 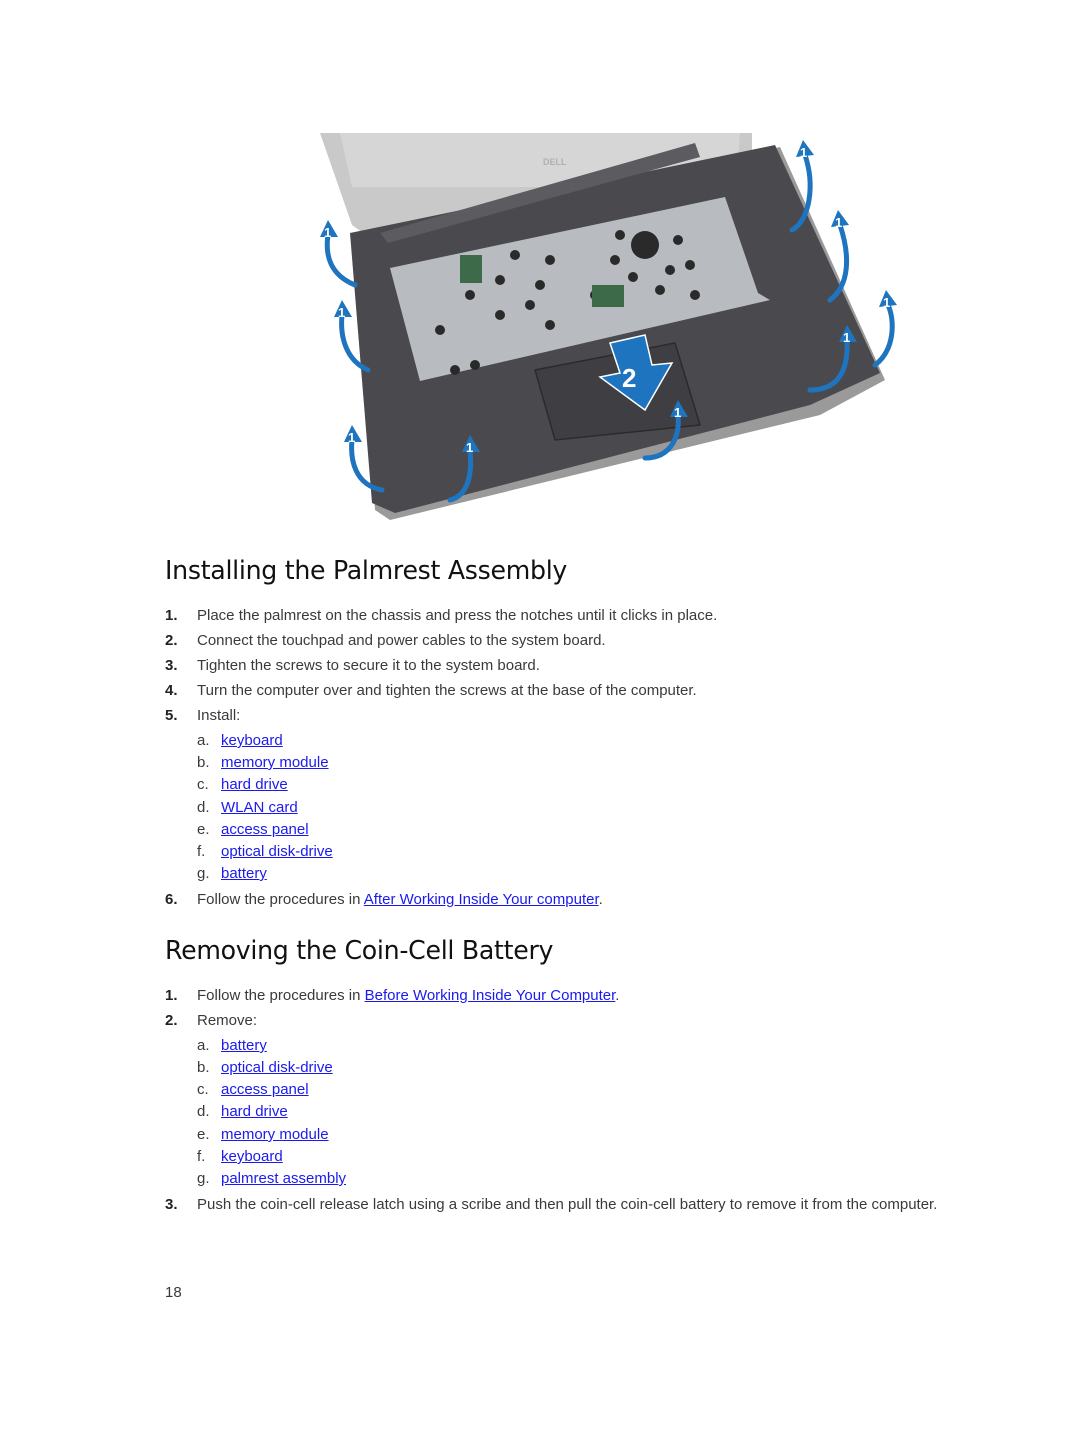 I want to click on install-subitem: d. WLAN card, so click(x=247, y=808).